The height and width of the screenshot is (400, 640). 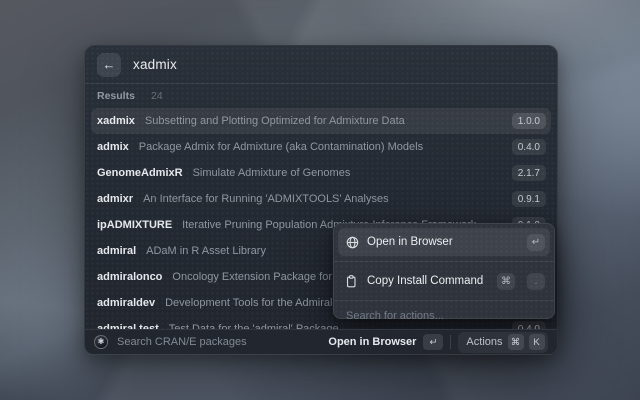 What do you see at coordinates (135, 225) in the screenshot?
I see `package-name: ipADMIXTURE` at bounding box center [135, 225].